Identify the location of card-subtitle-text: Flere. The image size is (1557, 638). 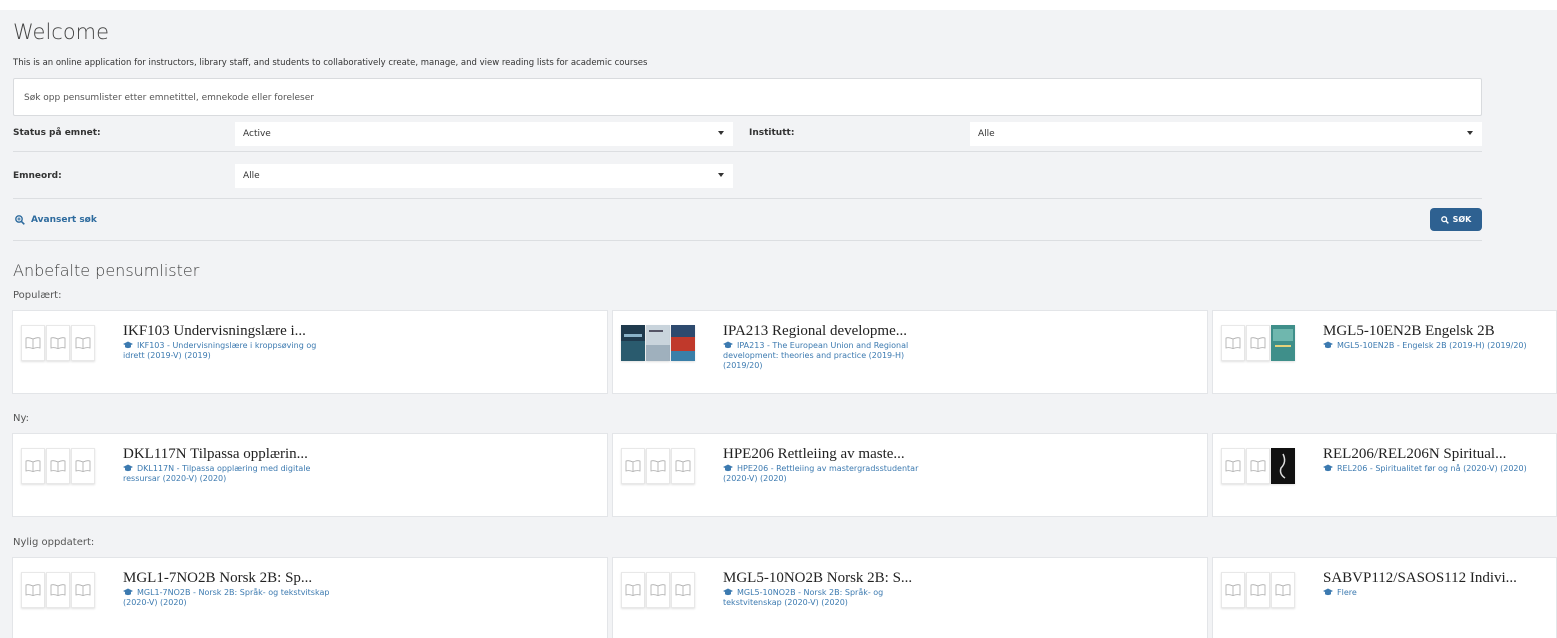
(1347, 592).